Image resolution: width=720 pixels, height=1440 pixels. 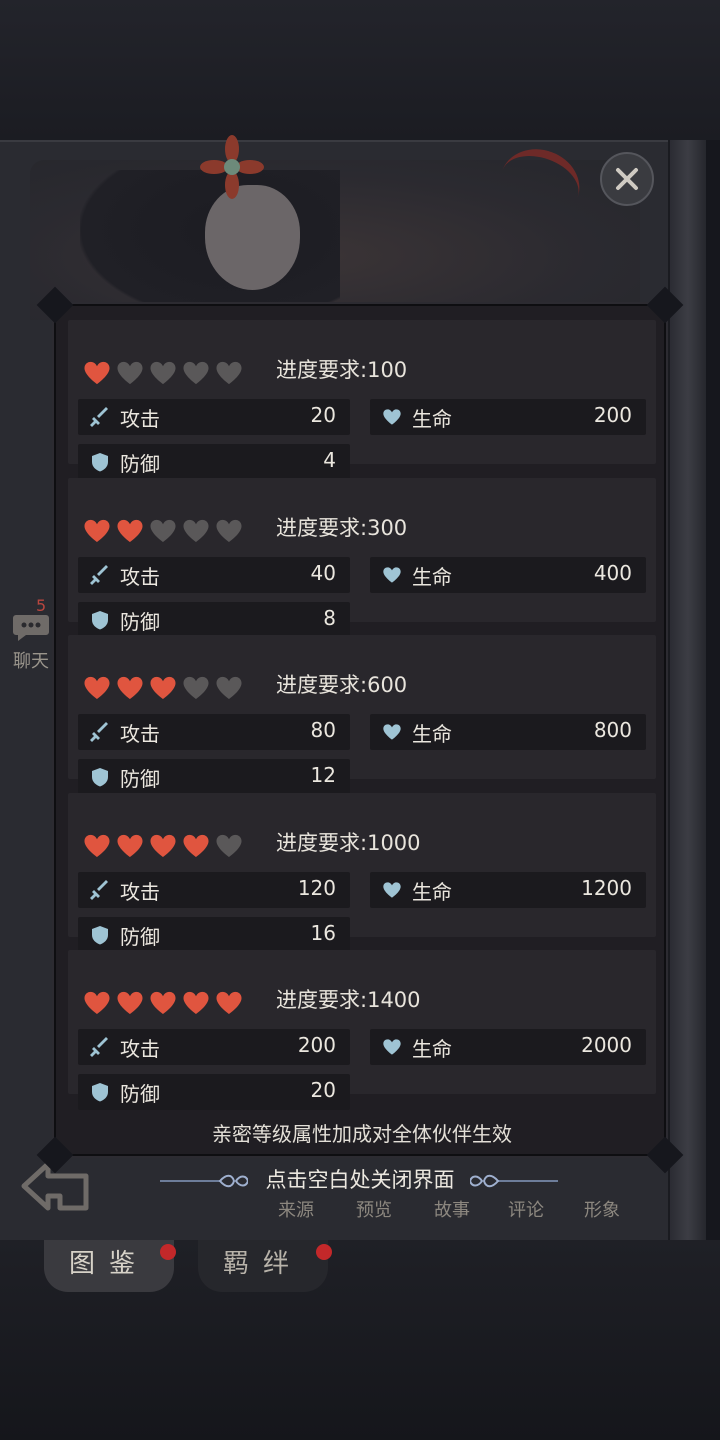 I want to click on stat-row-attack: 攻击 200, so click(x=214, y=1047).